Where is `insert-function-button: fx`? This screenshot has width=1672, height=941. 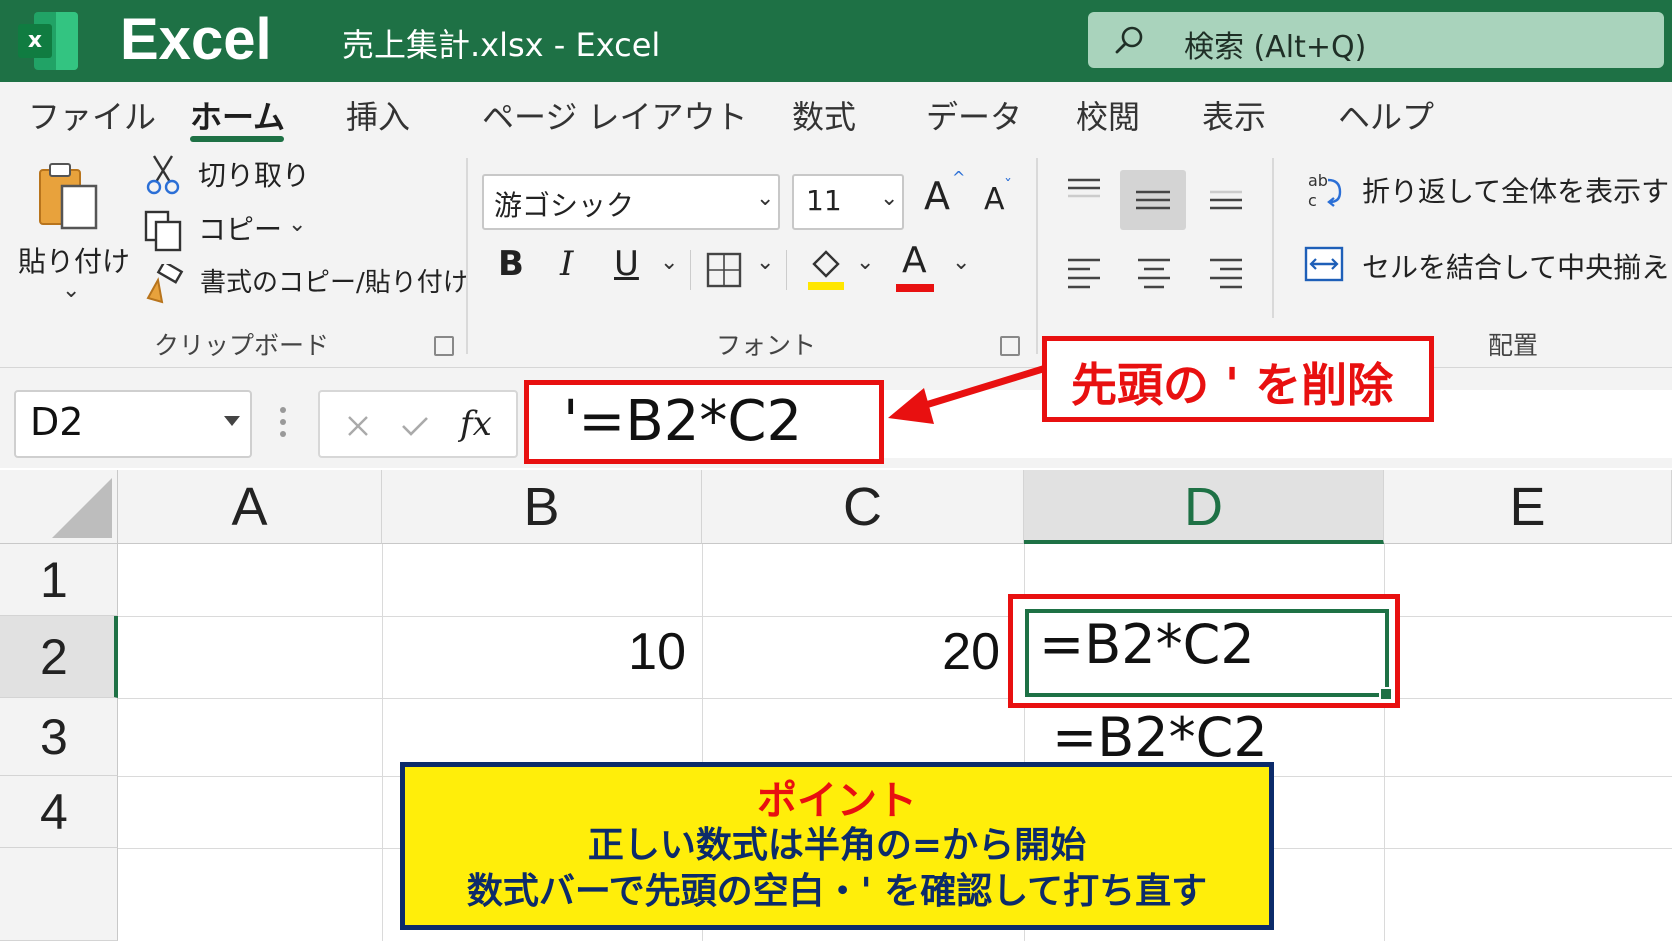
insert-function-button: fx is located at coordinates (476, 424).